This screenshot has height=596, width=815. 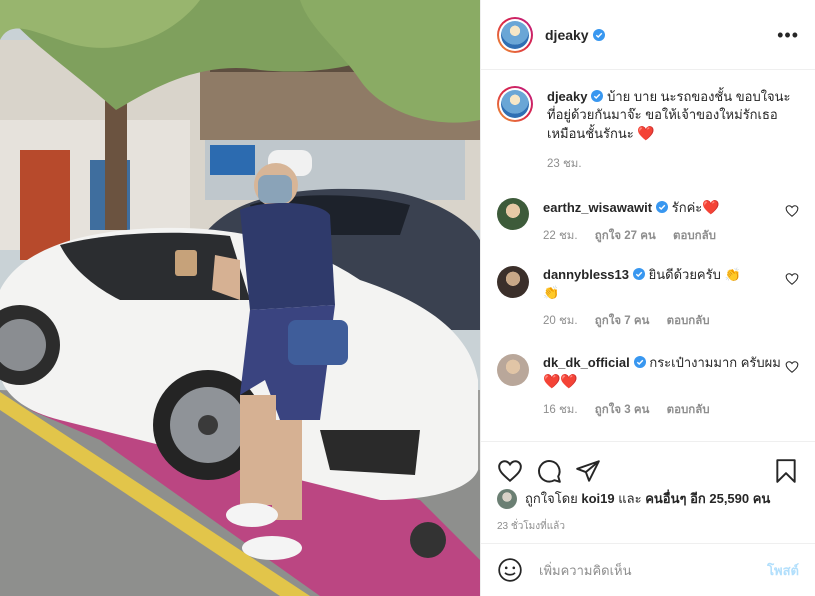 What do you see at coordinates (531, 526) in the screenshot?
I see `post-timestamp: 23 ชั่วโมงที่แล้ว` at bounding box center [531, 526].